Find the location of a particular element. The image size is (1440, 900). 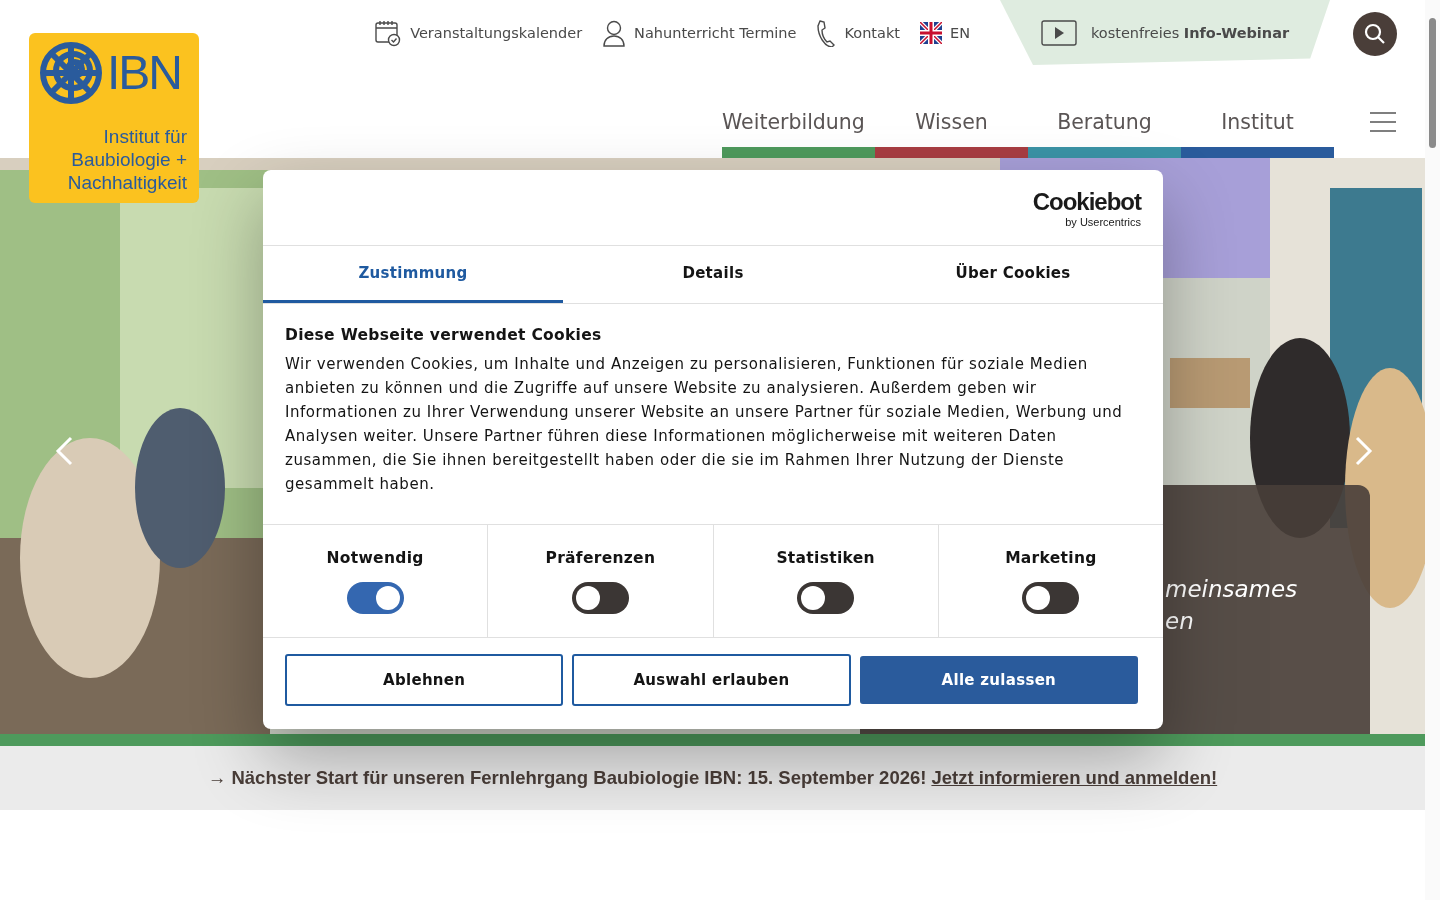

category-label: Notwendig is located at coordinates (375, 558).